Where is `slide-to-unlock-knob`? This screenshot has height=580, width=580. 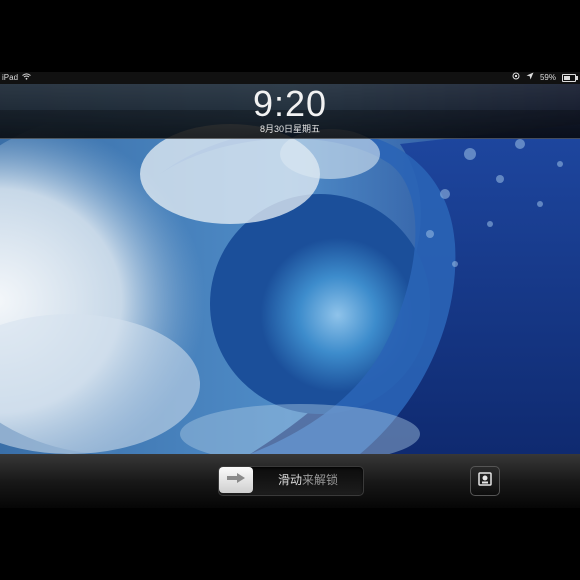
slide-to-unlock-knob is located at coordinates (236, 480).